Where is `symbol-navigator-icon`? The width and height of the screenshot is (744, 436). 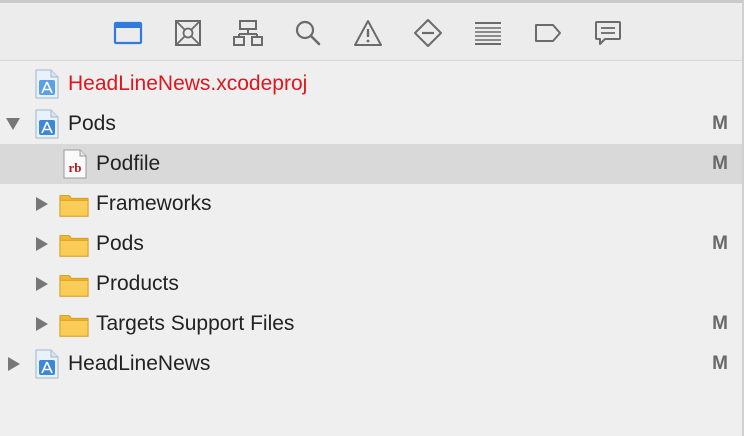
symbol-navigator-icon is located at coordinates (248, 33).